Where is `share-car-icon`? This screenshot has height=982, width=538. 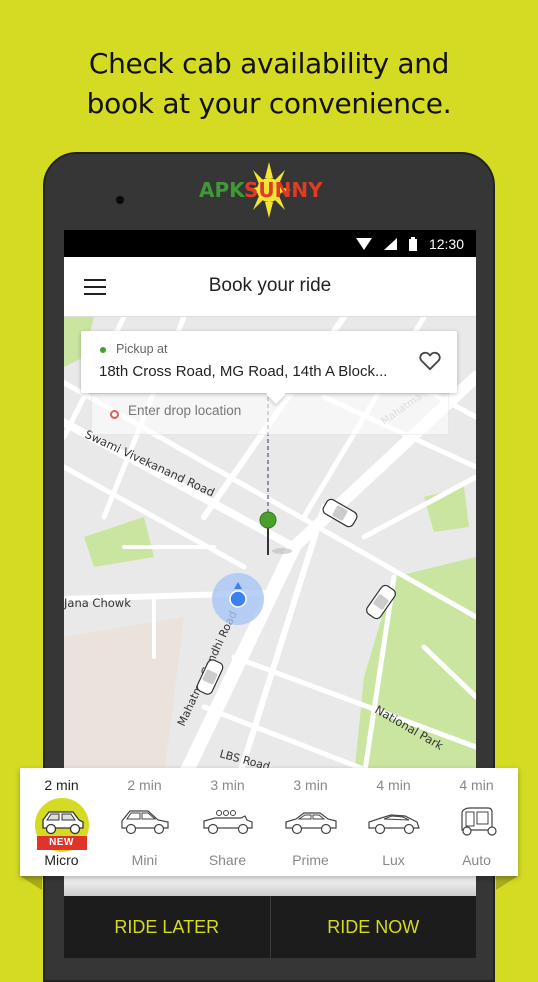 share-car-icon is located at coordinates (227, 822).